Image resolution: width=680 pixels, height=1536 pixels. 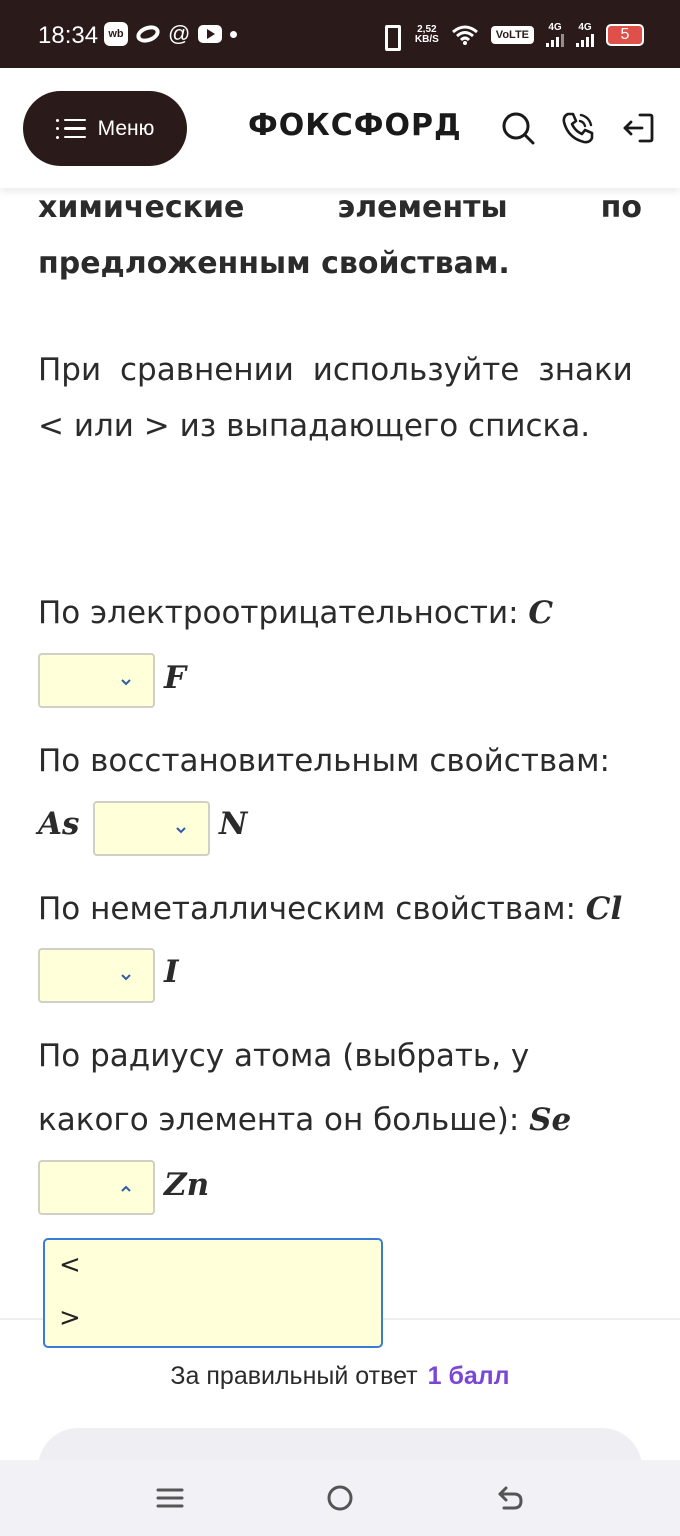 I want to click on score-label: За правильный ответ, so click(x=294, y=1376).